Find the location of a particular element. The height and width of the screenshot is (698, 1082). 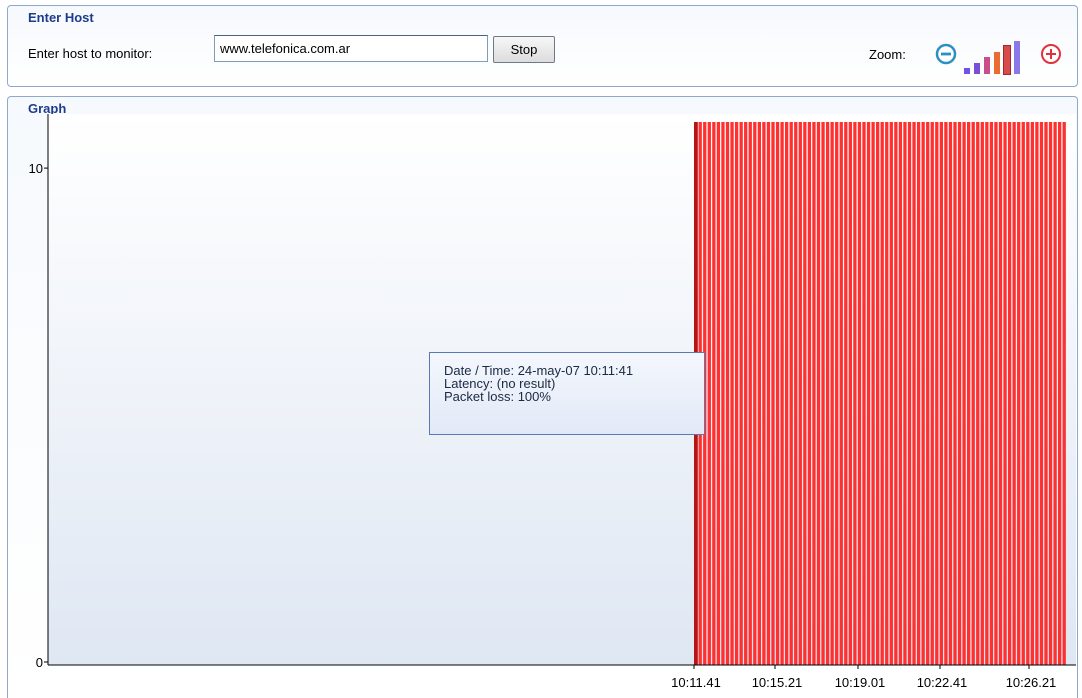

x-tick-label: 10:19.01 is located at coordinates (860, 682).